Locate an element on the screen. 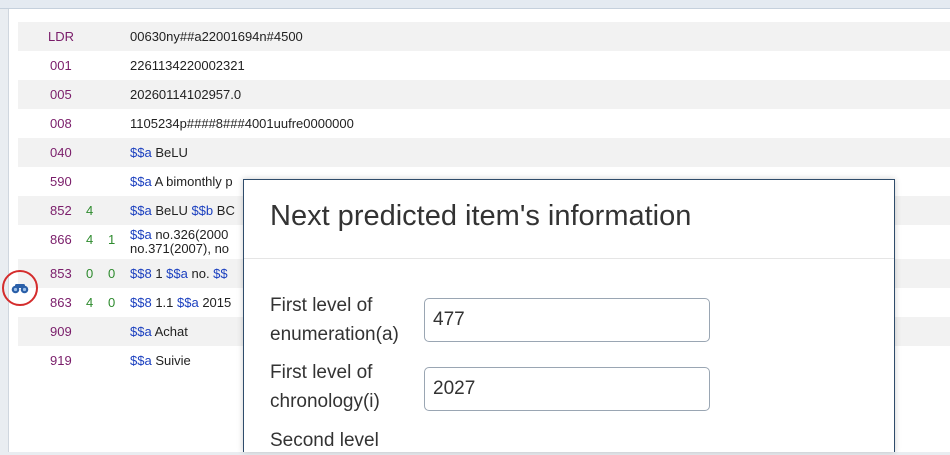  field-tag: 590 is located at coordinates (61, 181).